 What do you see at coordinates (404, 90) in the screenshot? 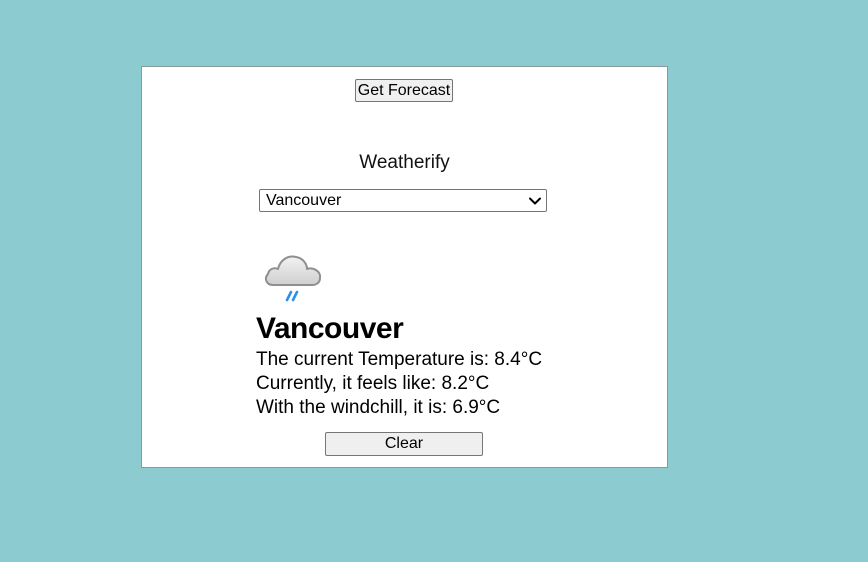
I see `get-forecast-button: Get Forecast` at bounding box center [404, 90].